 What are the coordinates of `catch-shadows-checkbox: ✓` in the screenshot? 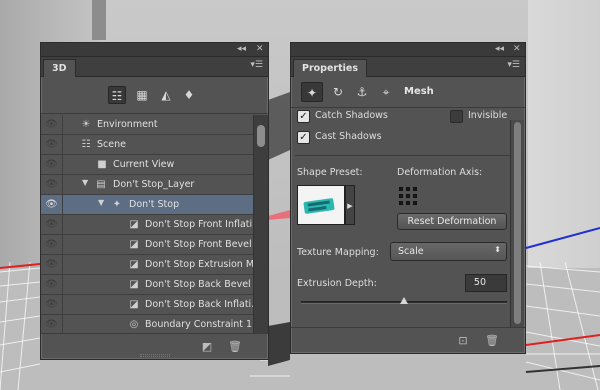 It's located at (303, 116).